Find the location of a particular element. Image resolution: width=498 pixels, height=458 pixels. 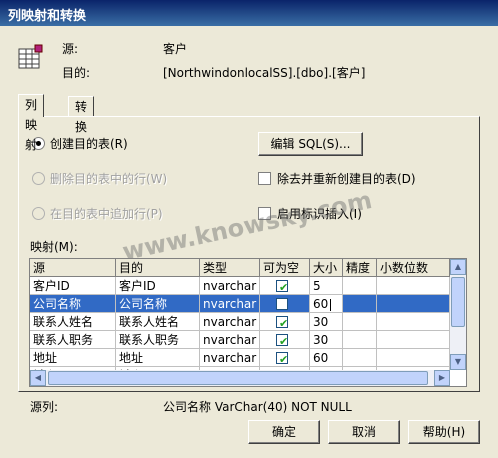

window-title: 列映射和转换 is located at coordinates (47, 16).